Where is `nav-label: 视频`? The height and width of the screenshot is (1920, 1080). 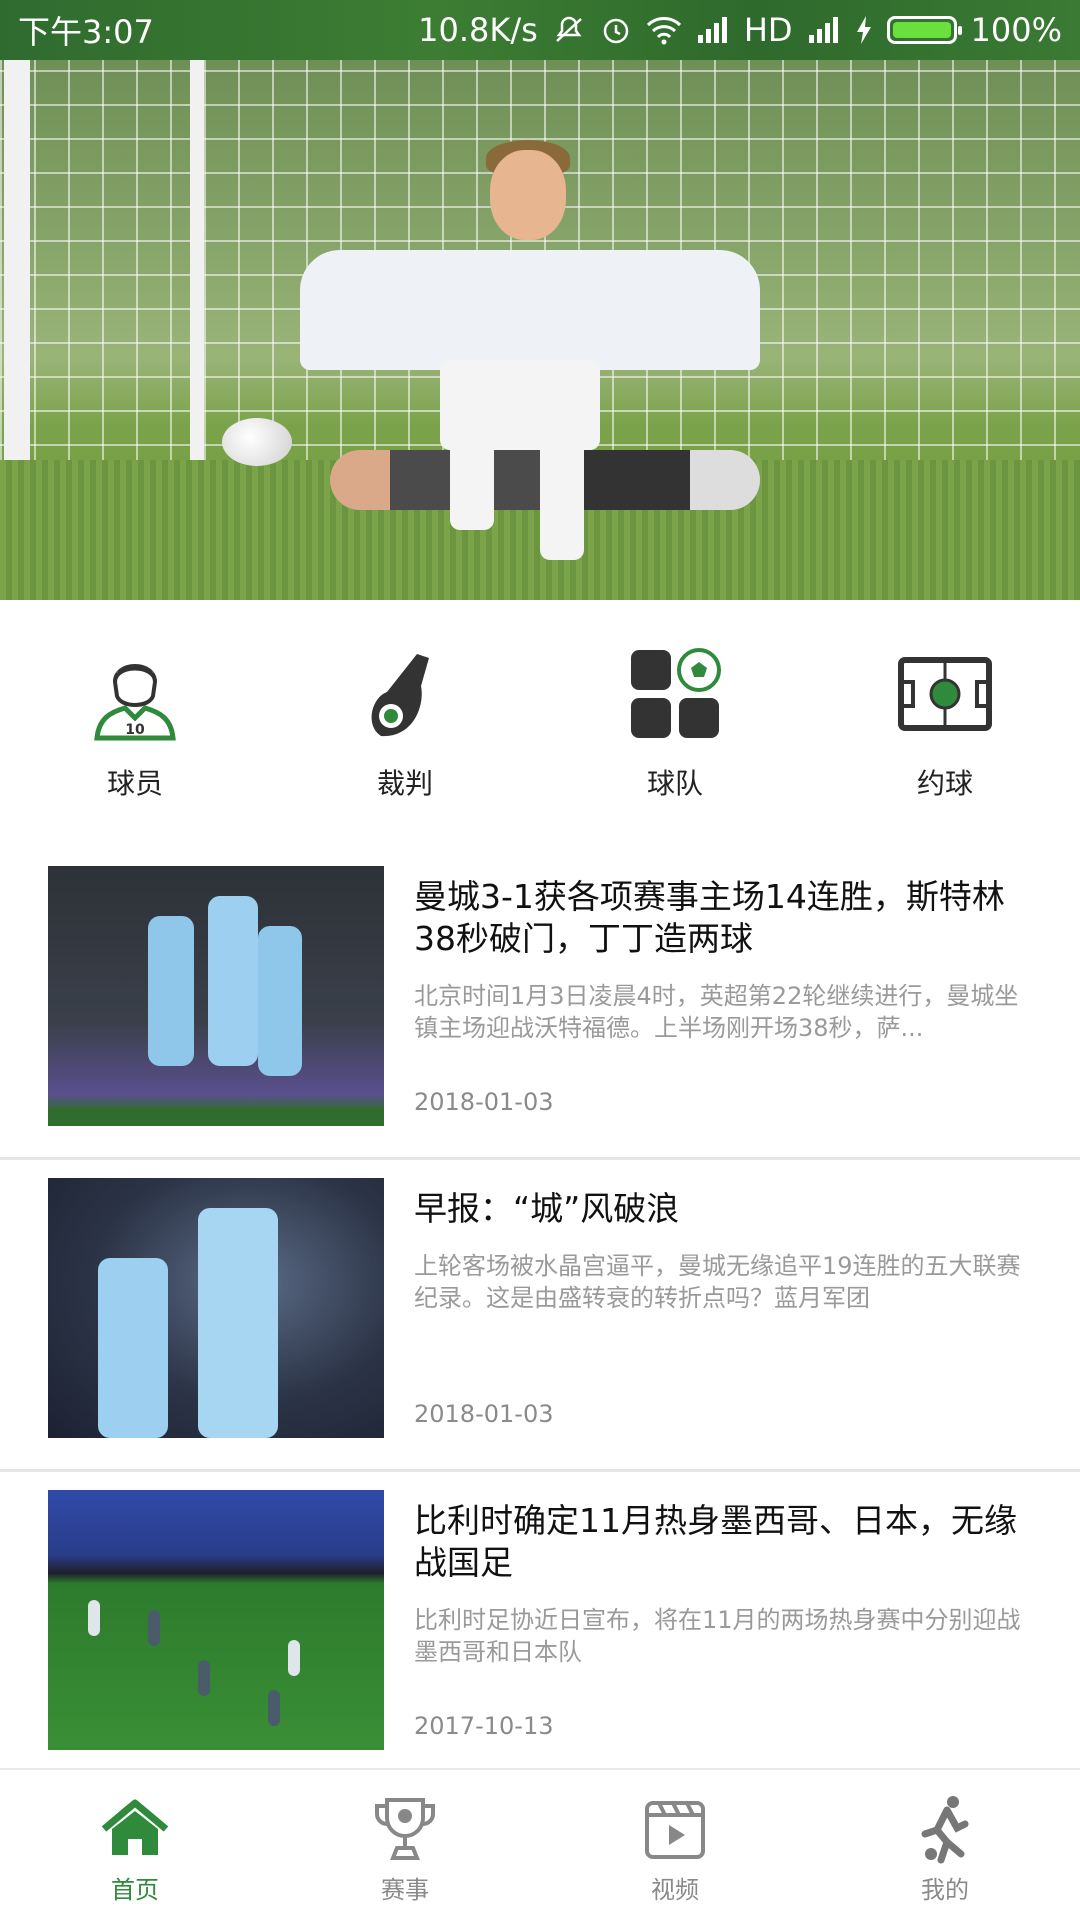
nav-label: 视频 is located at coordinates (675, 1890).